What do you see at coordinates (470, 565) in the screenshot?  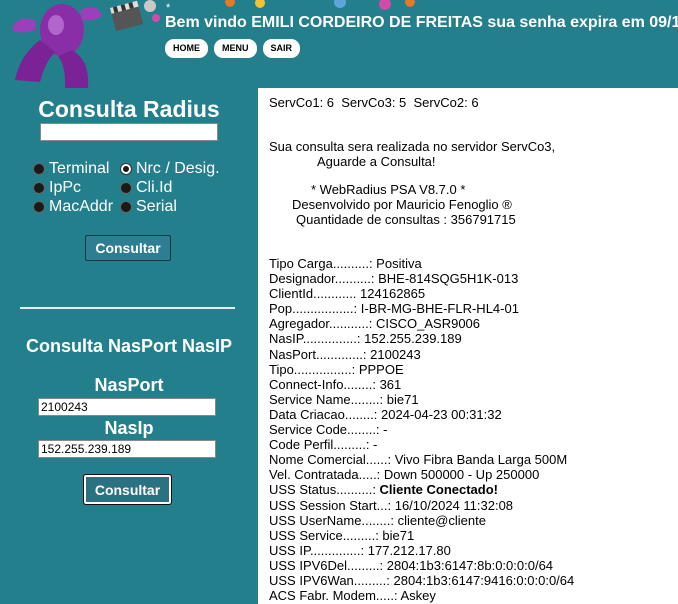 I see `result-value: 2804:1b3:6147:8b:0:0:0:0/64` at bounding box center [470, 565].